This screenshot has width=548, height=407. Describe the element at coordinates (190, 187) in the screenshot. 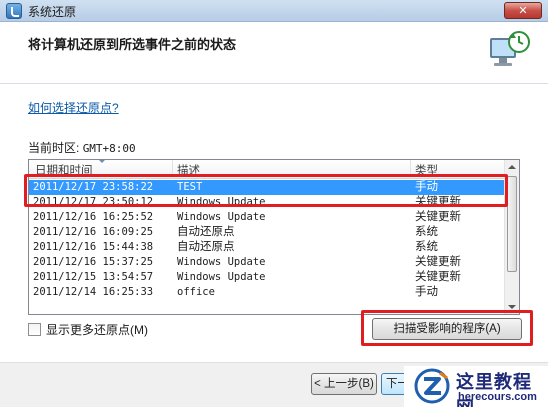

I see `row-description: TEST` at that location.